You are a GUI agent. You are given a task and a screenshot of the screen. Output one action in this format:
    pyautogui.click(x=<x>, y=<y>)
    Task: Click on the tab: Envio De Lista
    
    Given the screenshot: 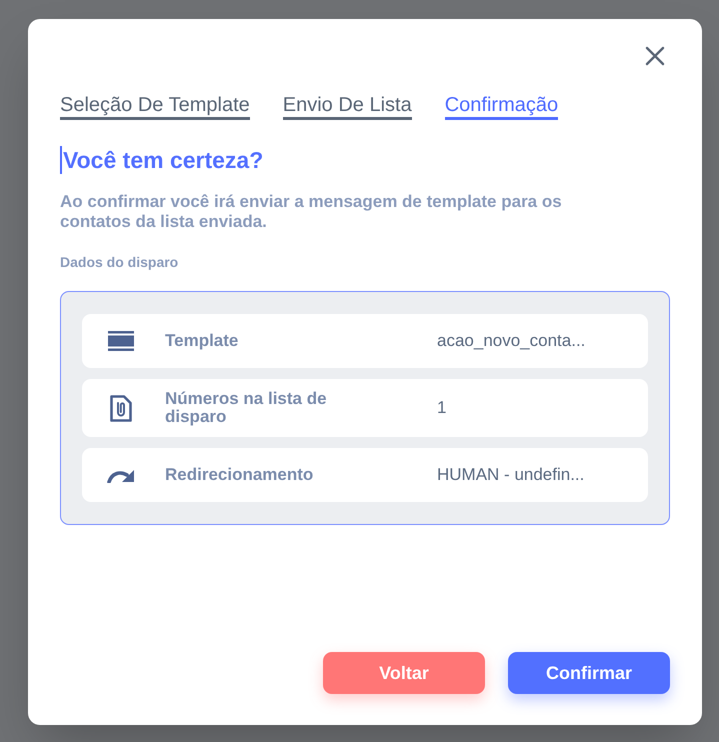 What is the action you would take?
    pyautogui.click(x=347, y=106)
    